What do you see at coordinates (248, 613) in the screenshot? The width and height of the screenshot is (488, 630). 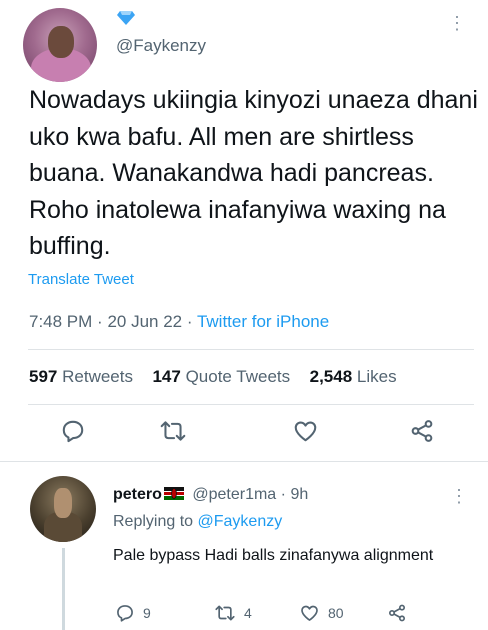 I see `retweet-count: 4` at bounding box center [248, 613].